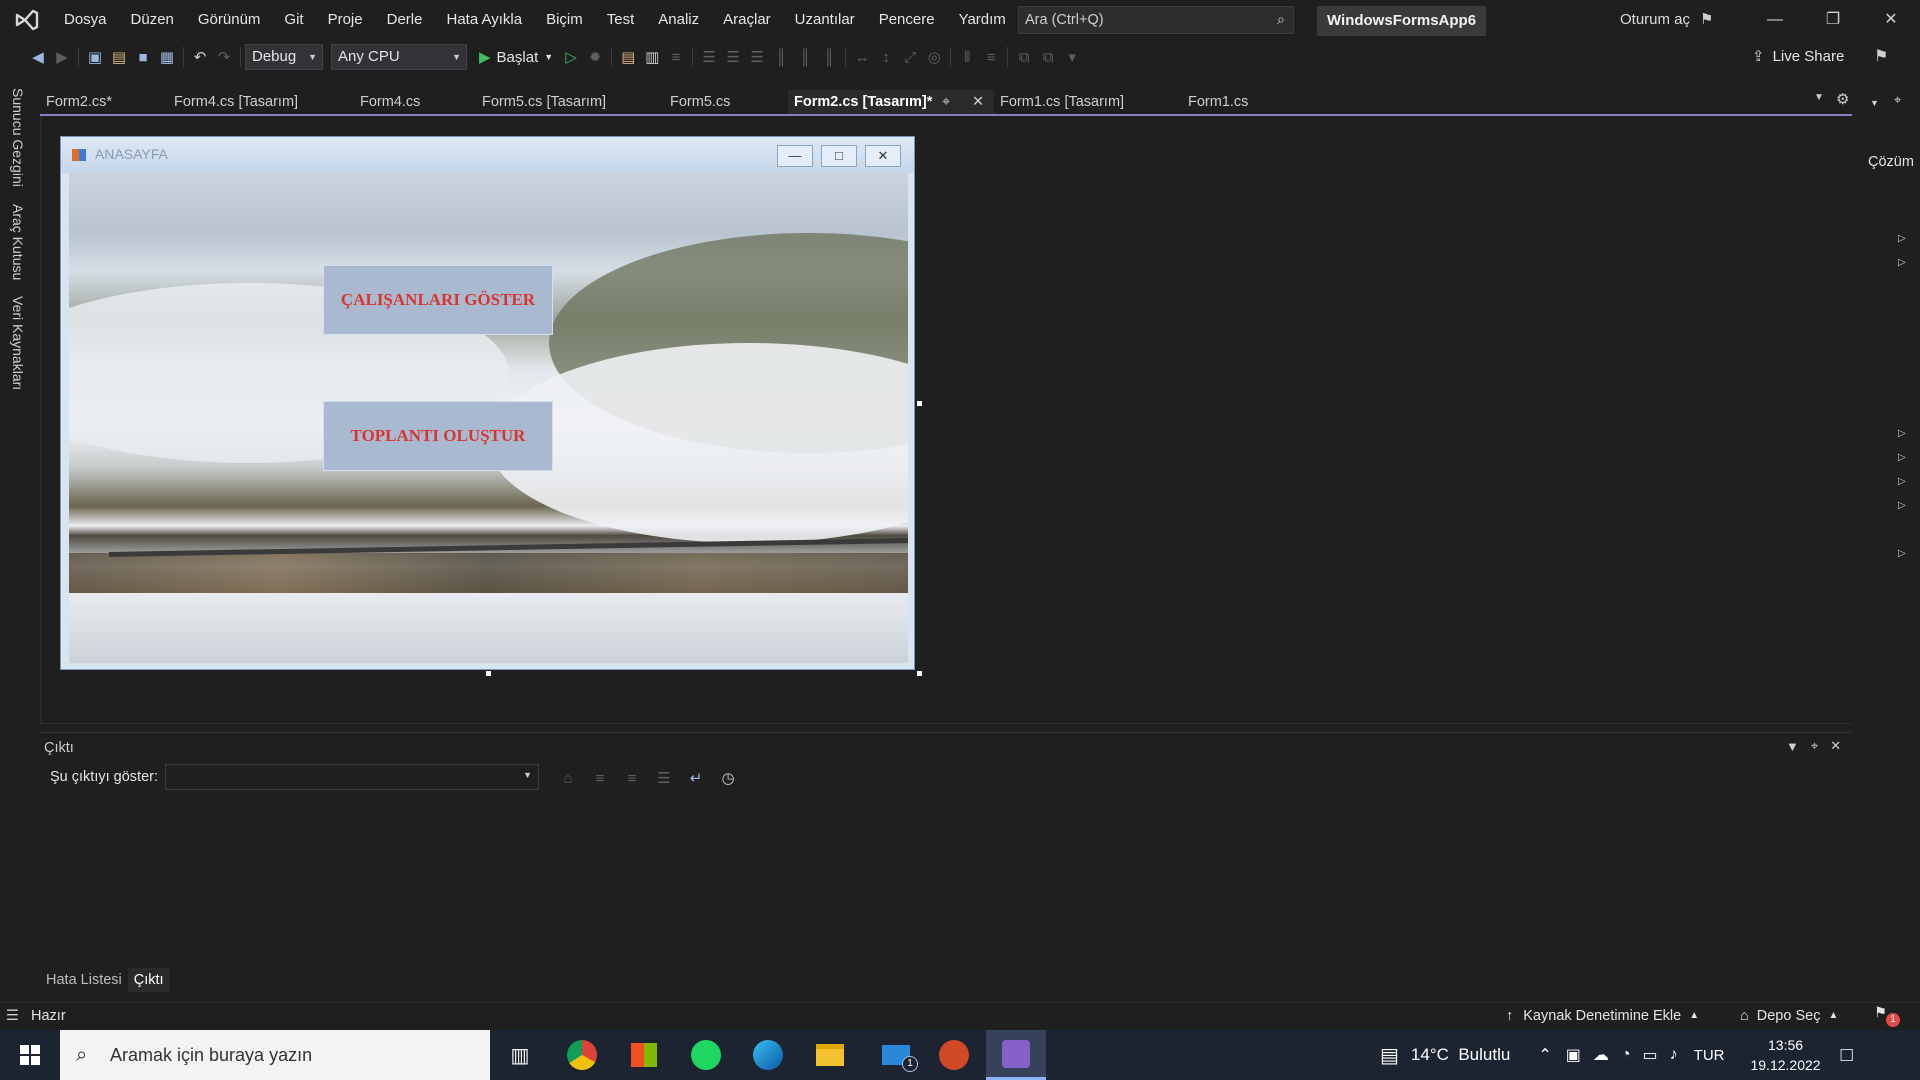 This screenshot has height=1080, width=1920. What do you see at coordinates (1819, 97) in the screenshot?
I see `tab-list-dropdown-icon: ▼` at bounding box center [1819, 97].